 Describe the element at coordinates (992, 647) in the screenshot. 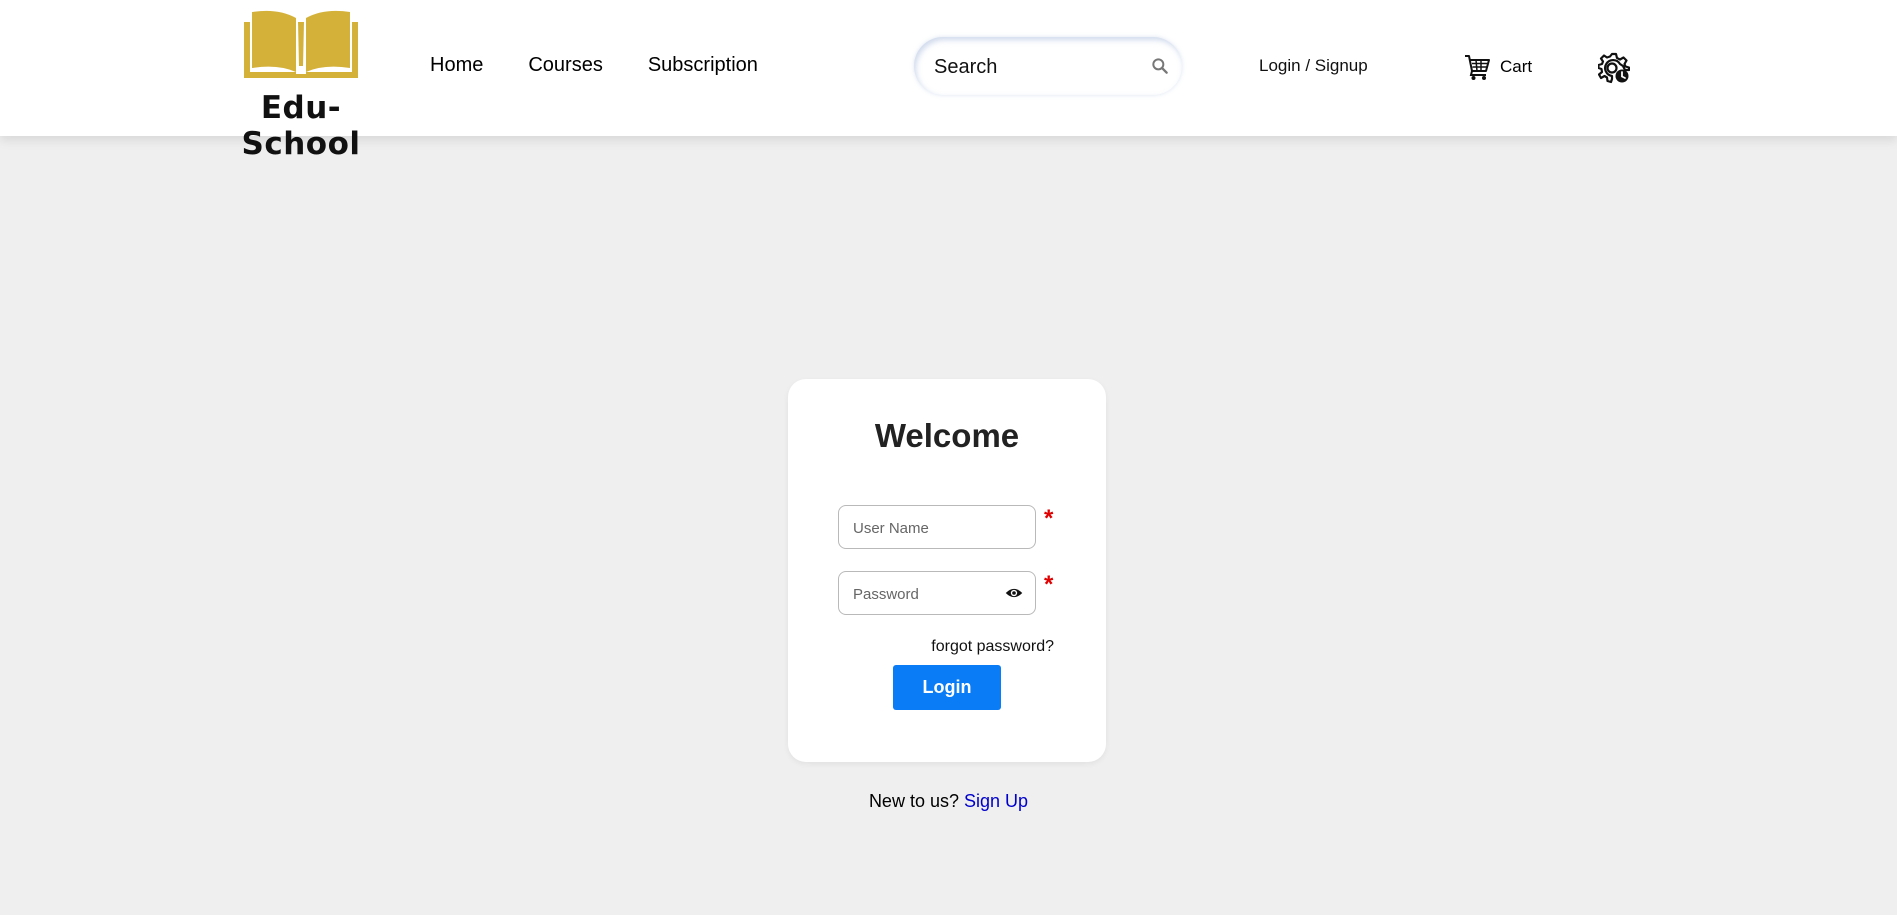

I see `forgot-password-link: forgot password?` at that location.